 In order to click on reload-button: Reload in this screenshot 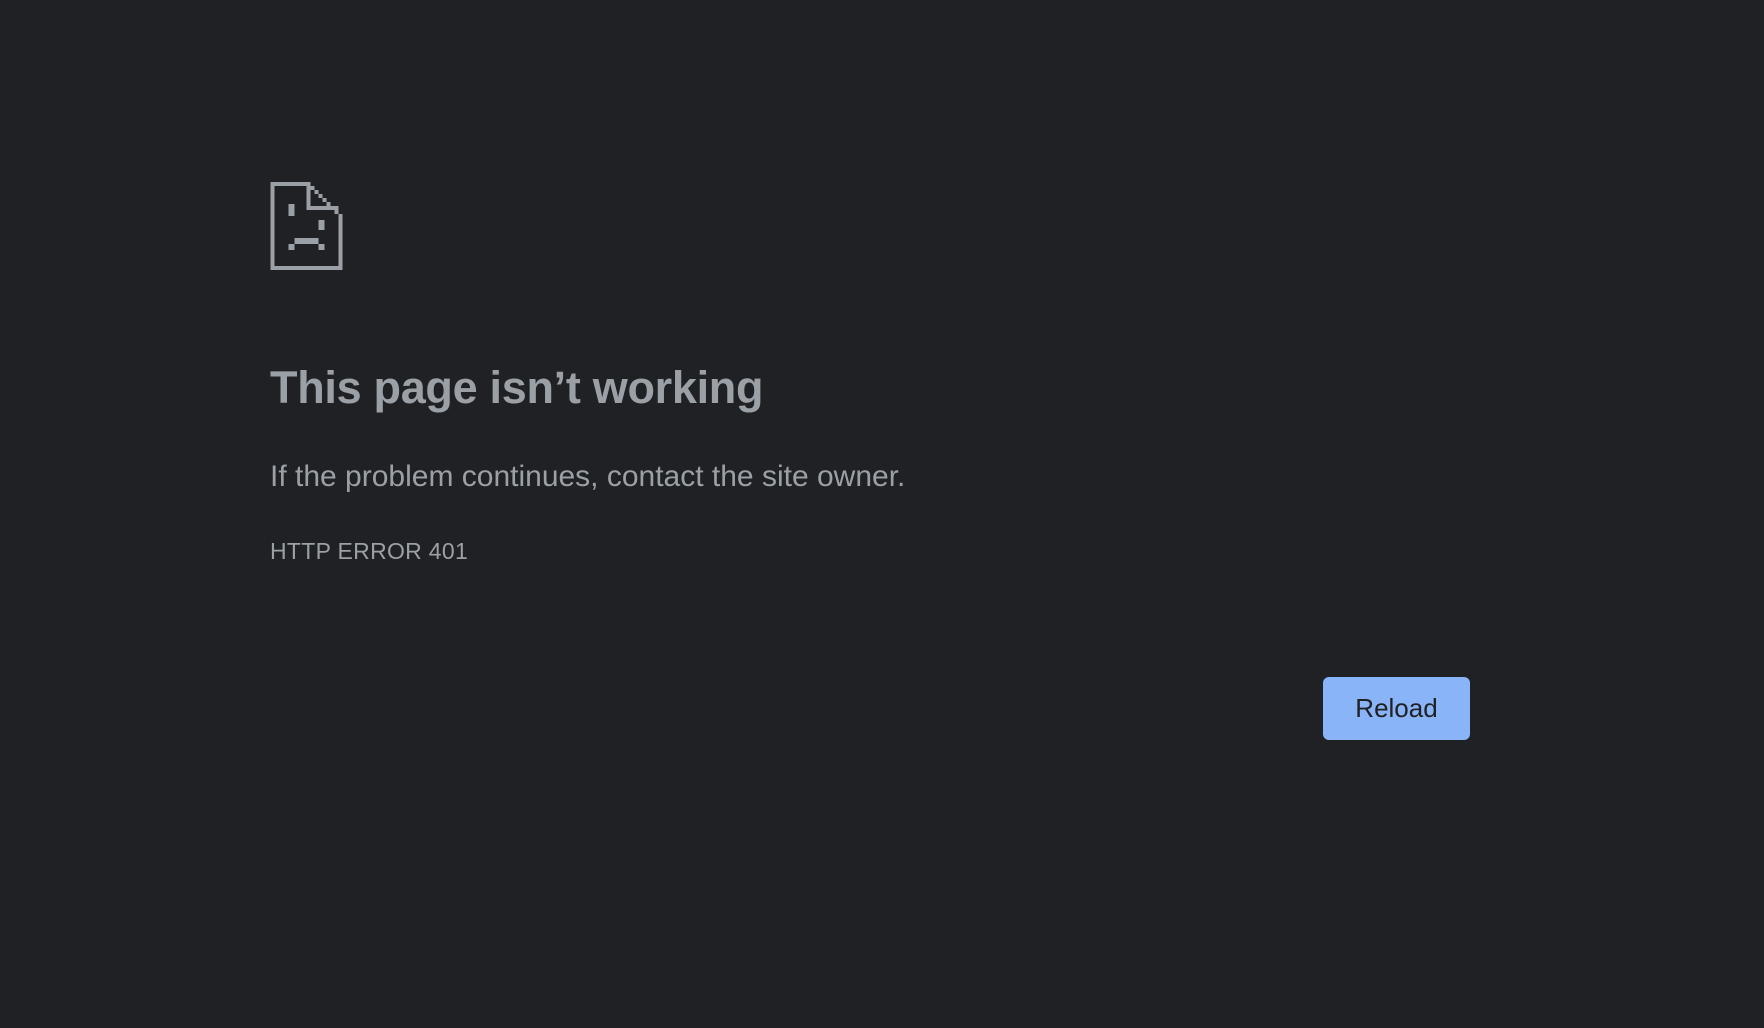, I will do `click(1396, 708)`.